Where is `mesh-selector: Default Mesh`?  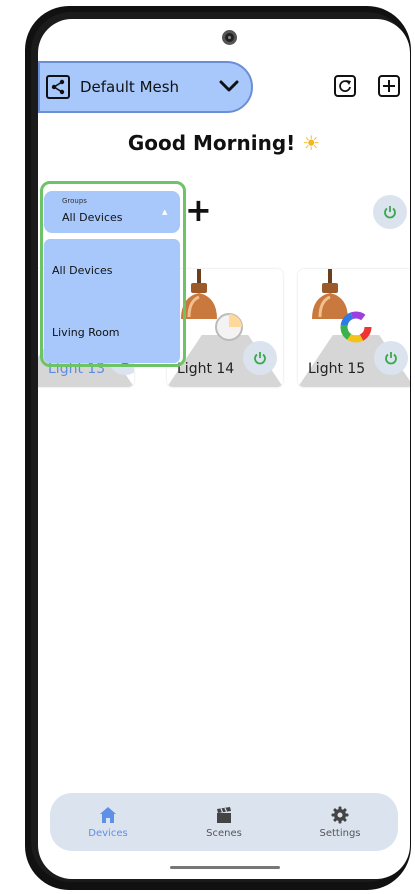
mesh-selector: Default Mesh is located at coordinates (145, 87).